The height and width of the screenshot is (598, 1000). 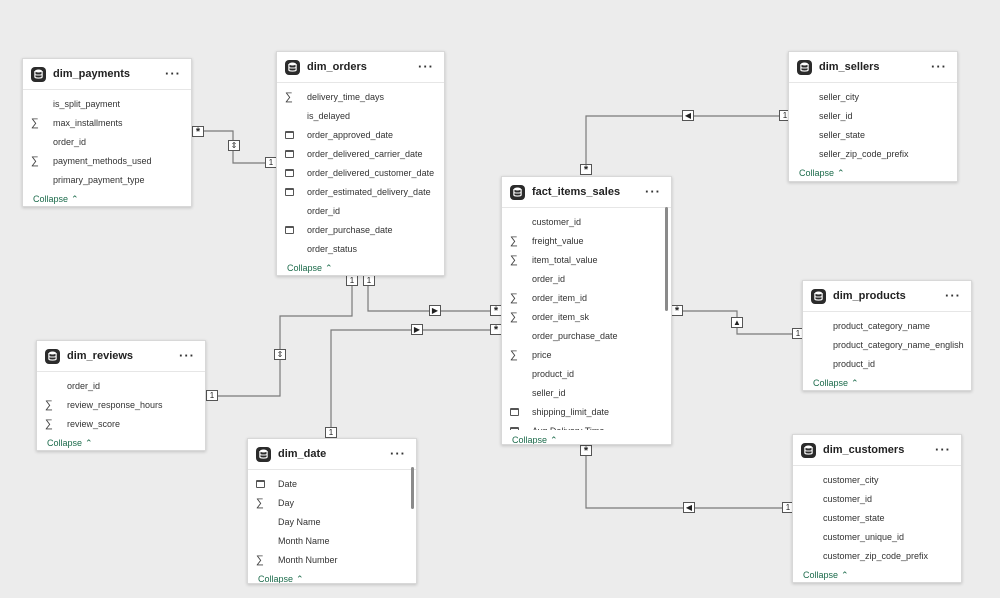 What do you see at coordinates (87, 103) in the screenshot?
I see `field-name: is_split_payment` at bounding box center [87, 103].